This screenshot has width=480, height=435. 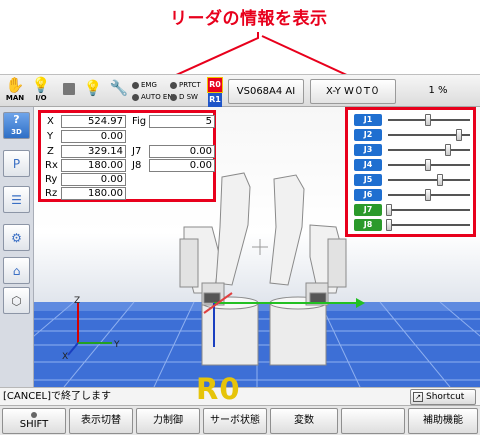 I want to click on view-3d-label: 3D, so click(x=16, y=131).